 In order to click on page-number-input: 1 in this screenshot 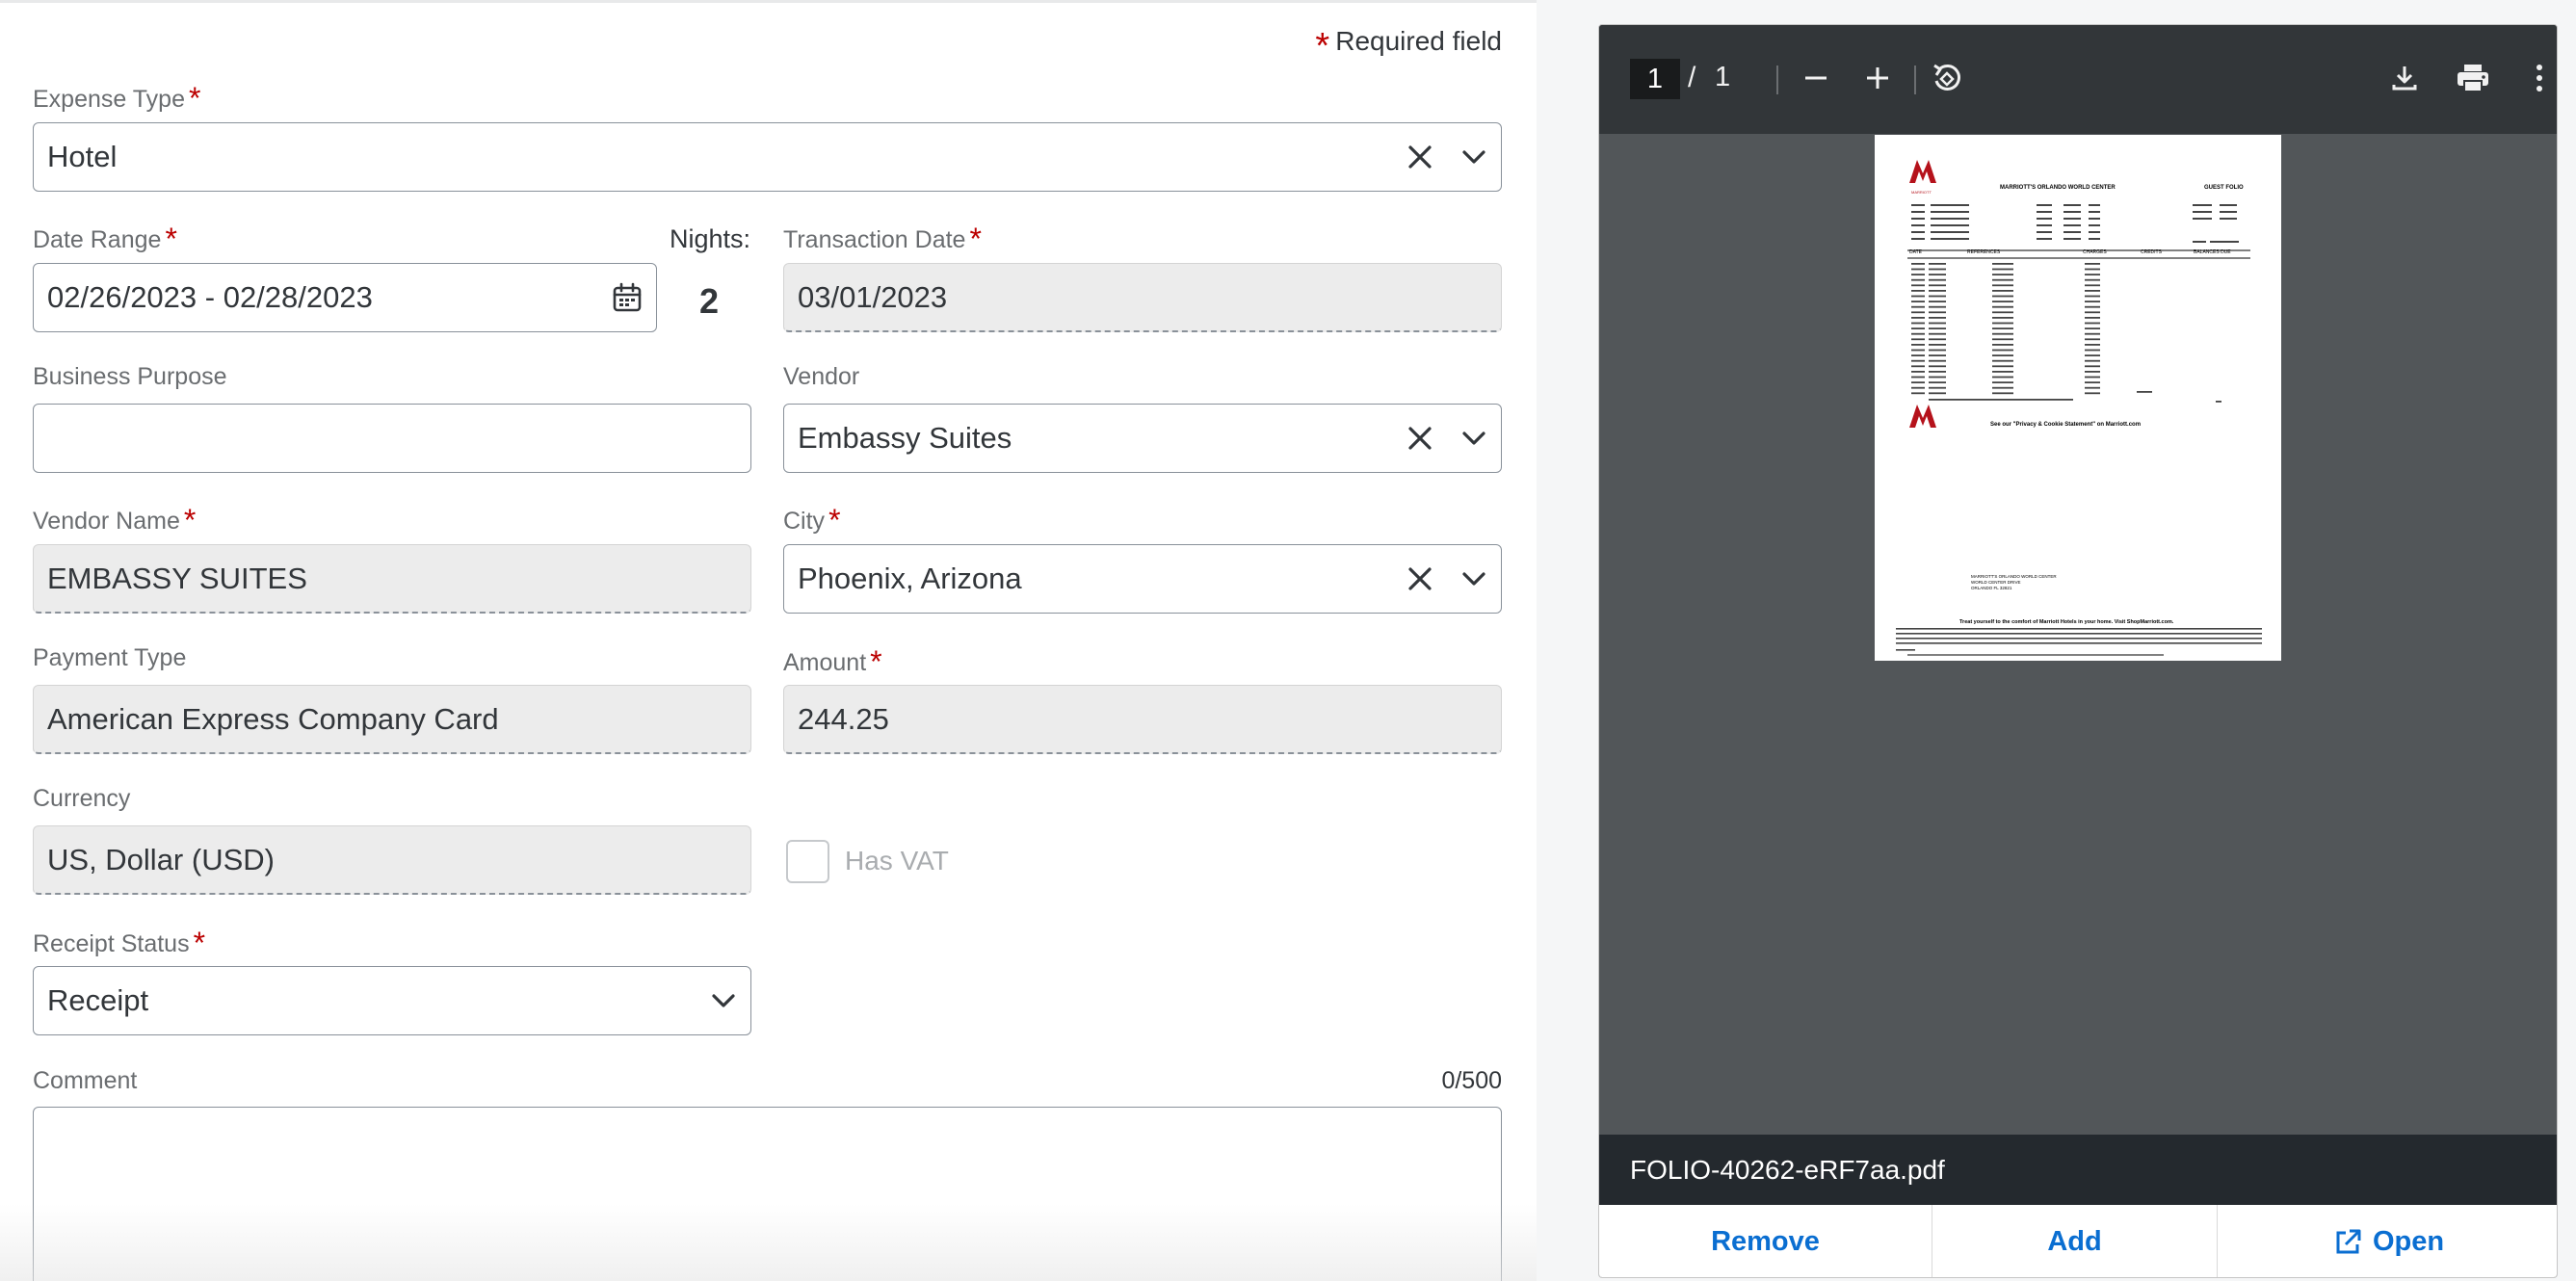, I will do `click(1655, 79)`.